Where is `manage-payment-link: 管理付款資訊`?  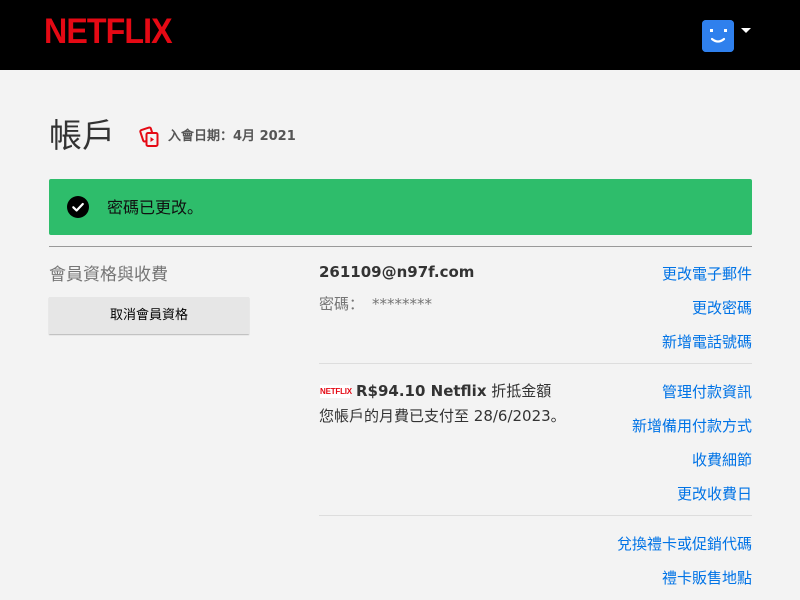
manage-payment-link: 管理付款資訊 is located at coordinates (707, 392).